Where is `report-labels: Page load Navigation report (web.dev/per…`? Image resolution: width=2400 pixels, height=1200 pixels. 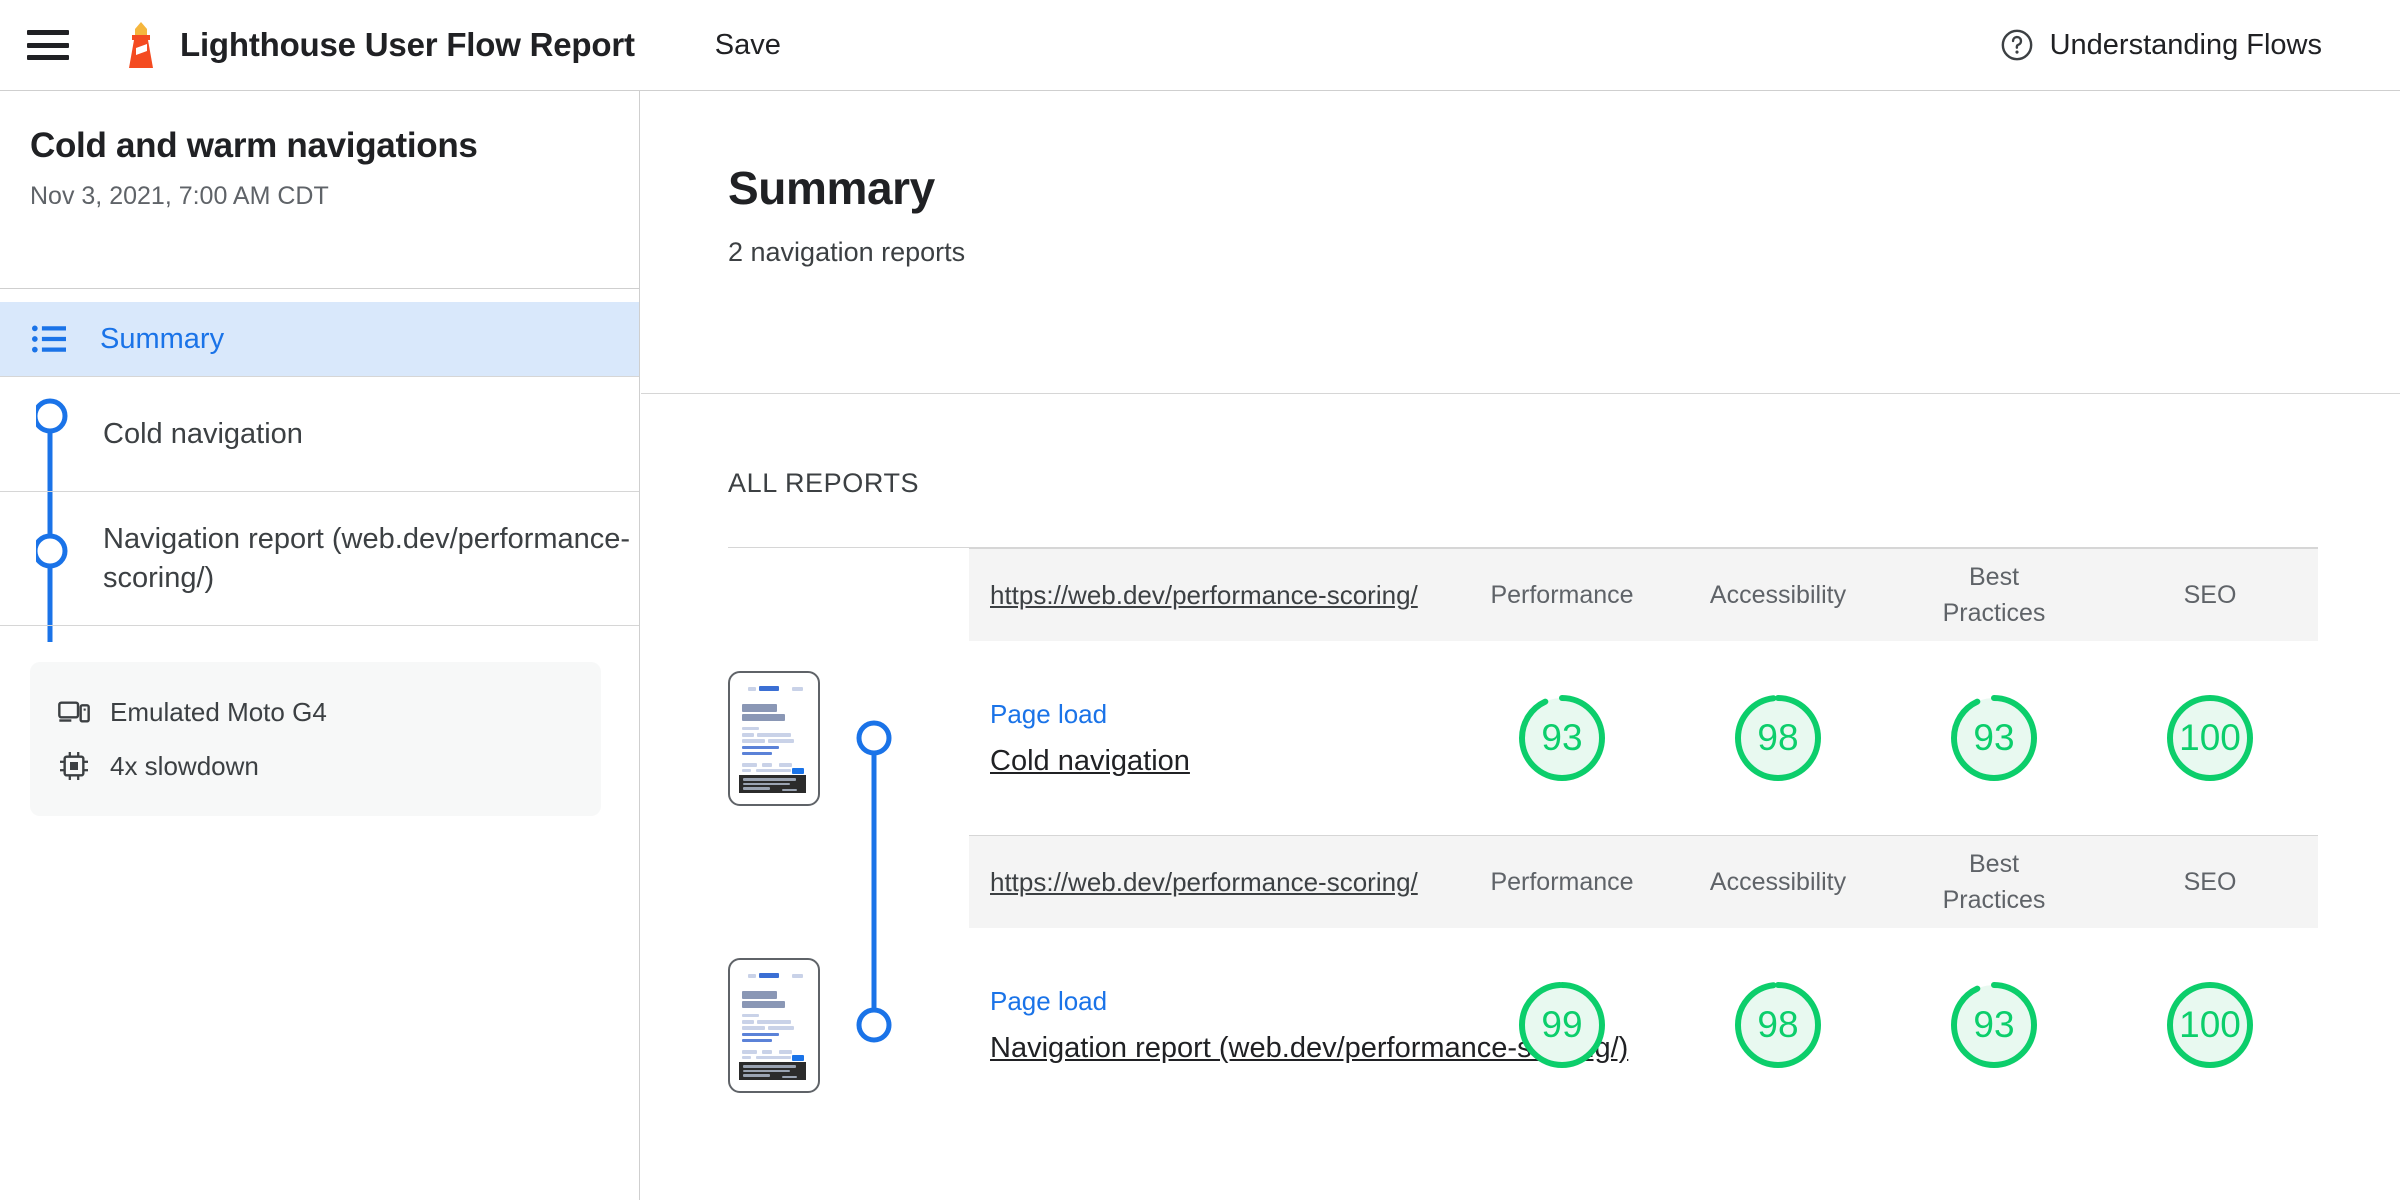
report-labels: Page load Navigation report (web.dev/per… is located at coordinates (1298, 1025).